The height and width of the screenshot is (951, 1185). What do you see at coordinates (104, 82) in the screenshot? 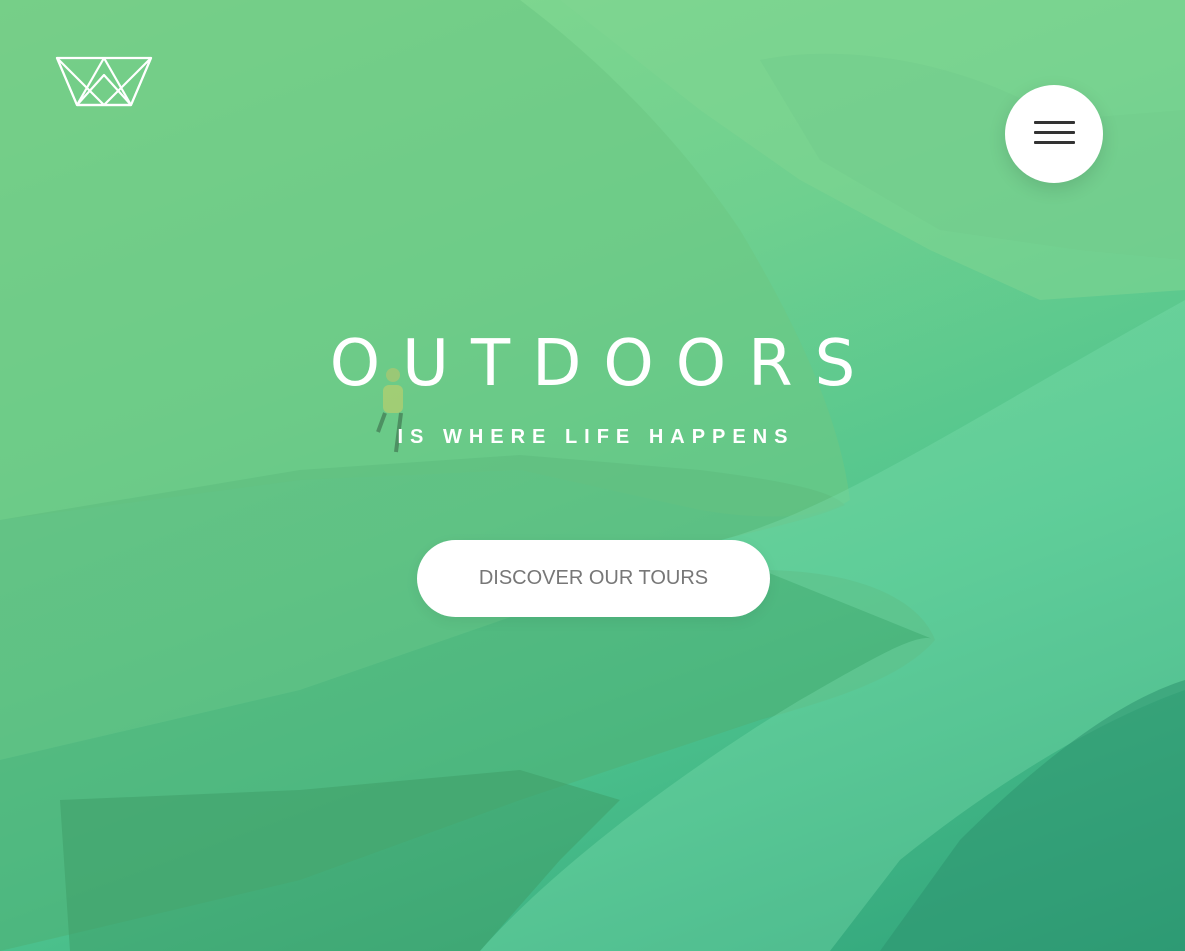
I see `crown-logo-icon` at bounding box center [104, 82].